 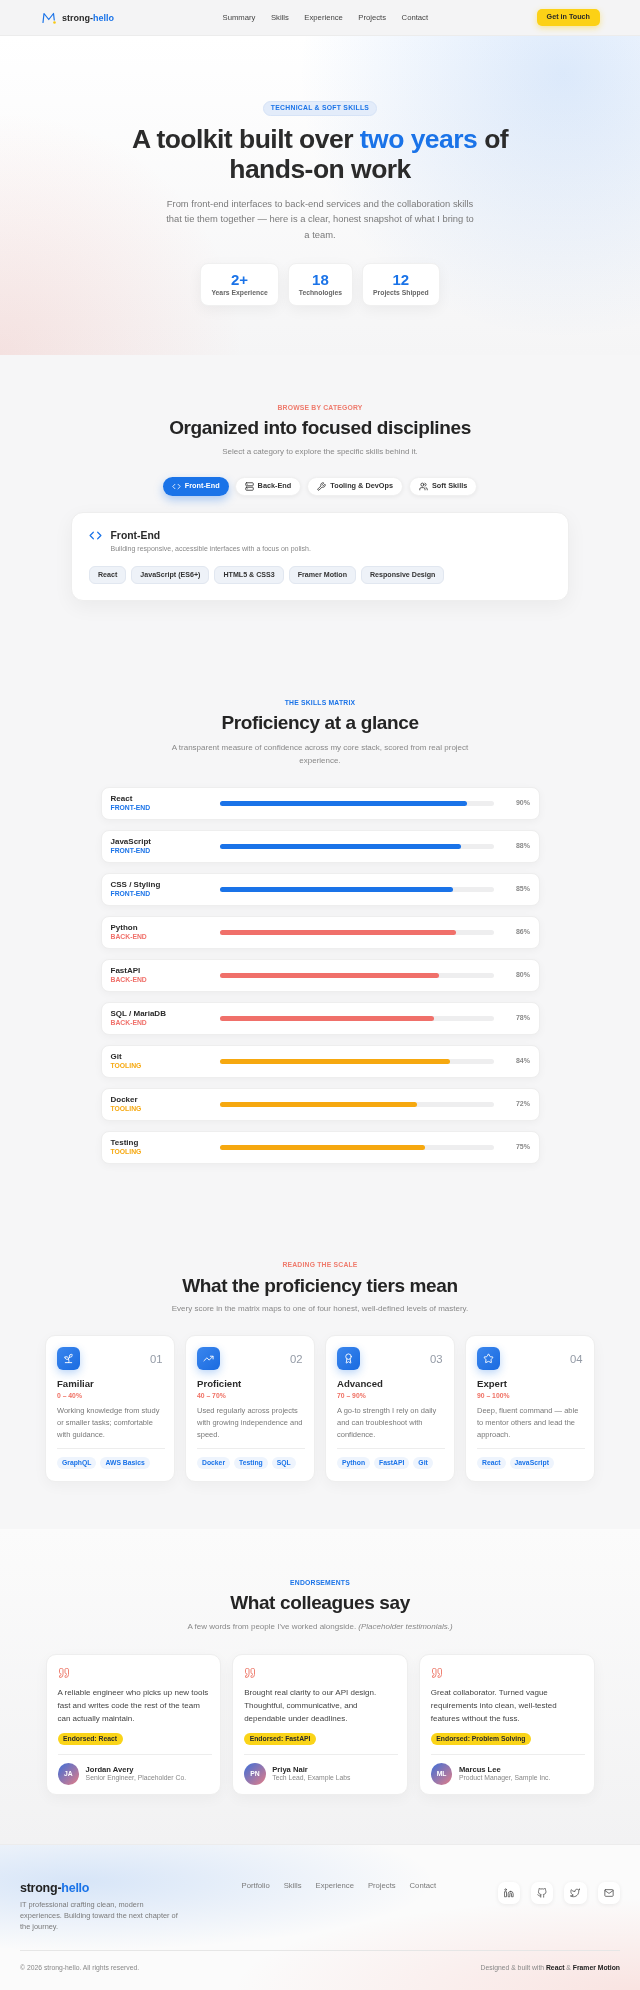 What do you see at coordinates (348, 1359) in the screenshot?
I see `award-ribbon-icon` at bounding box center [348, 1359].